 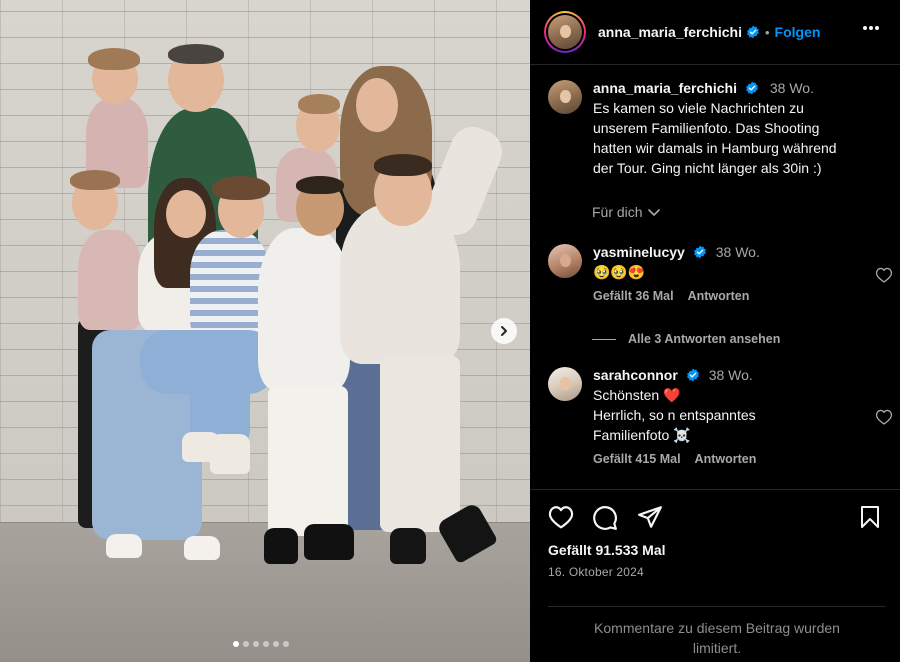 I want to click on carousel-indicator, so click(x=261, y=644).